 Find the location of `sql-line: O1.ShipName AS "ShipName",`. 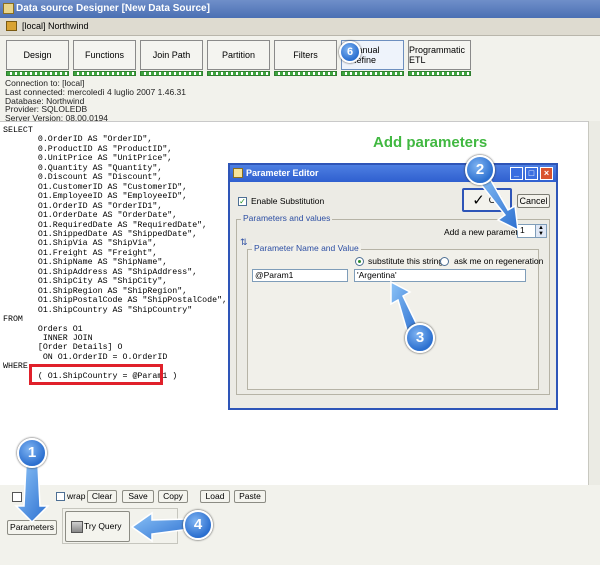

sql-line: O1.ShipName AS "ShipName", is located at coordinates (85, 263).